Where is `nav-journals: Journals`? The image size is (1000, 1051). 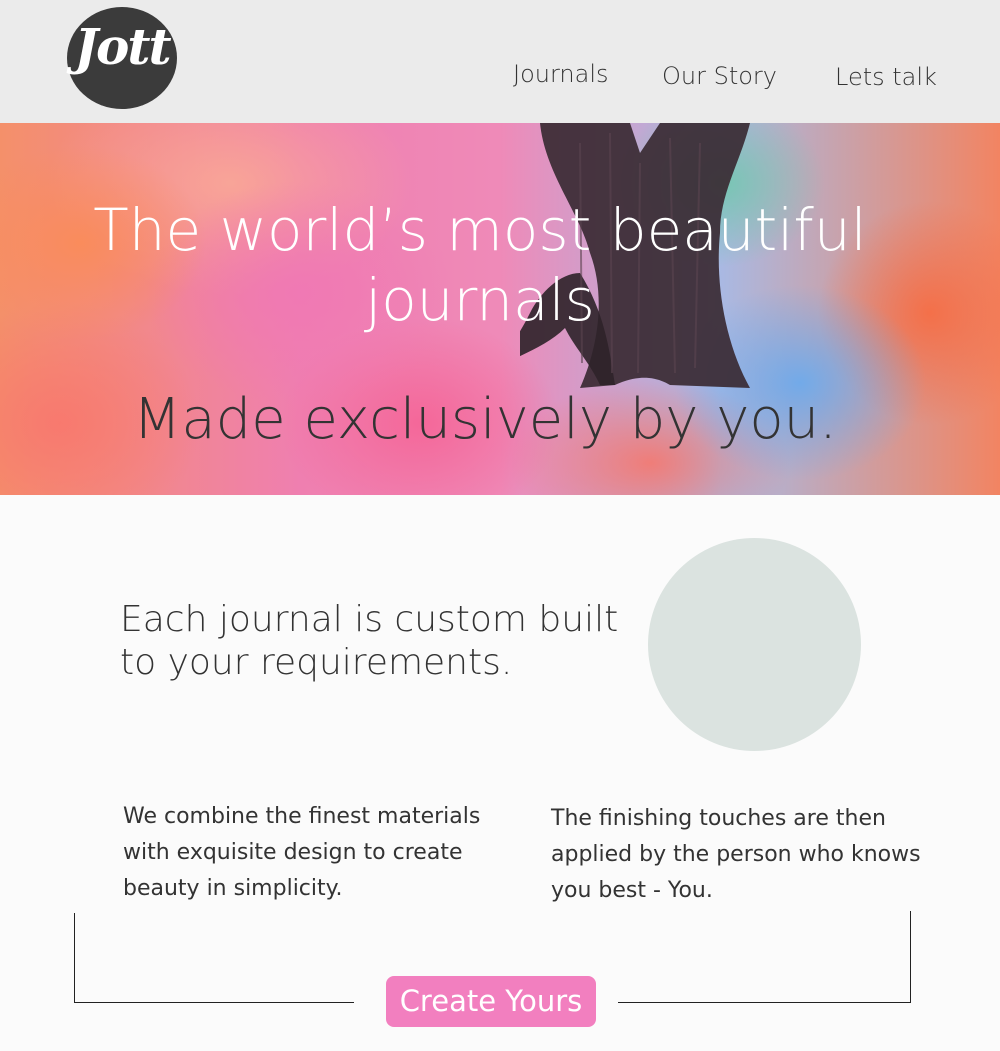 nav-journals: Journals is located at coordinates (561, 74).